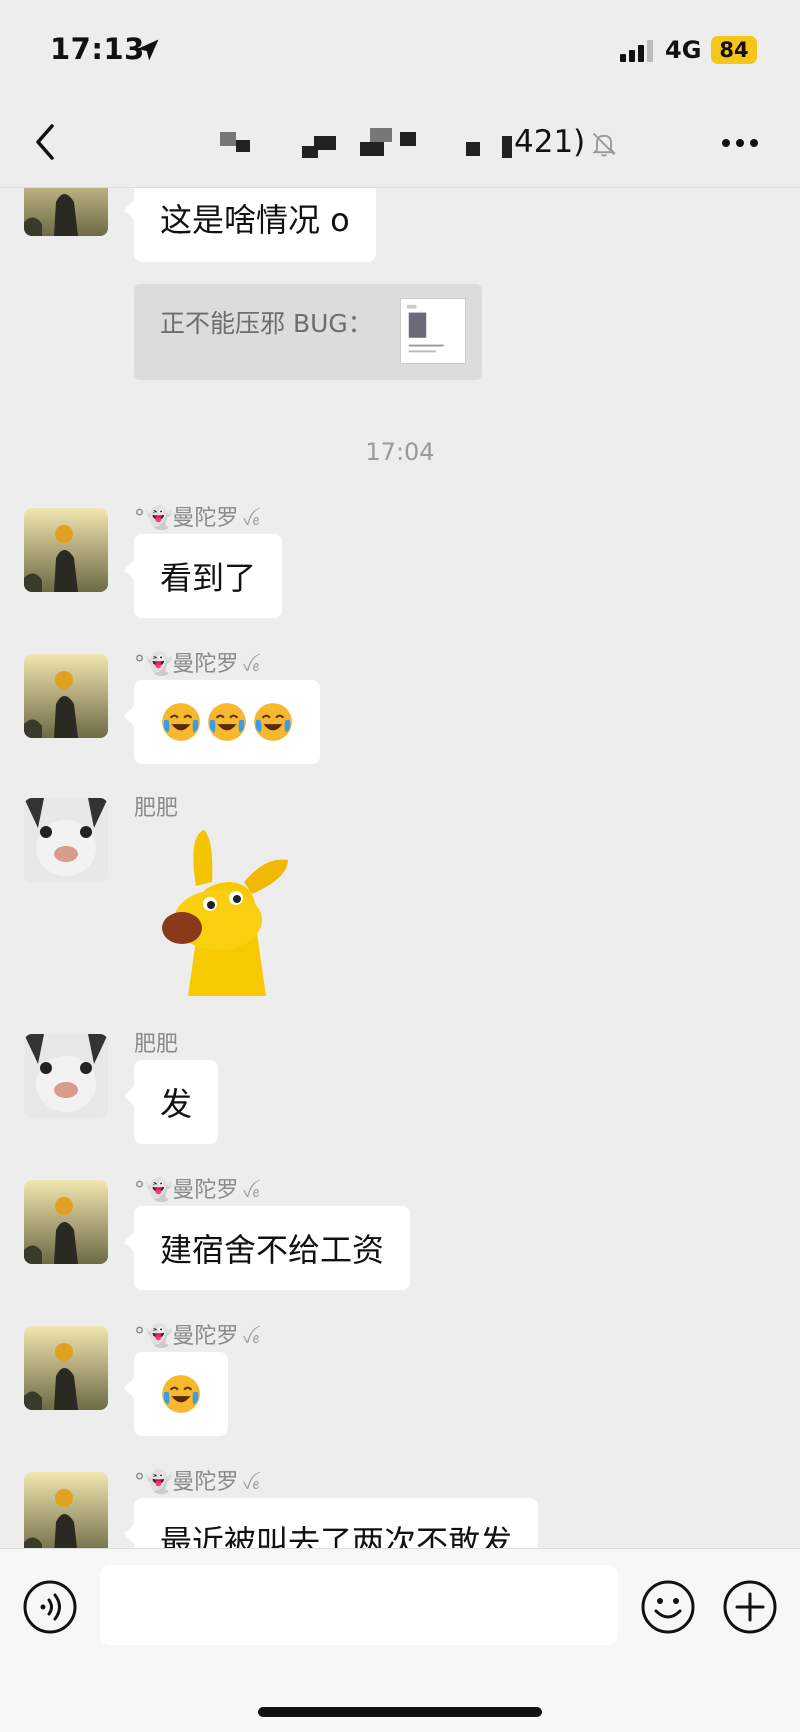 The height and width of the screenshot is (1732, 800). I want to click on chat-title: 421), so click(420, 144).